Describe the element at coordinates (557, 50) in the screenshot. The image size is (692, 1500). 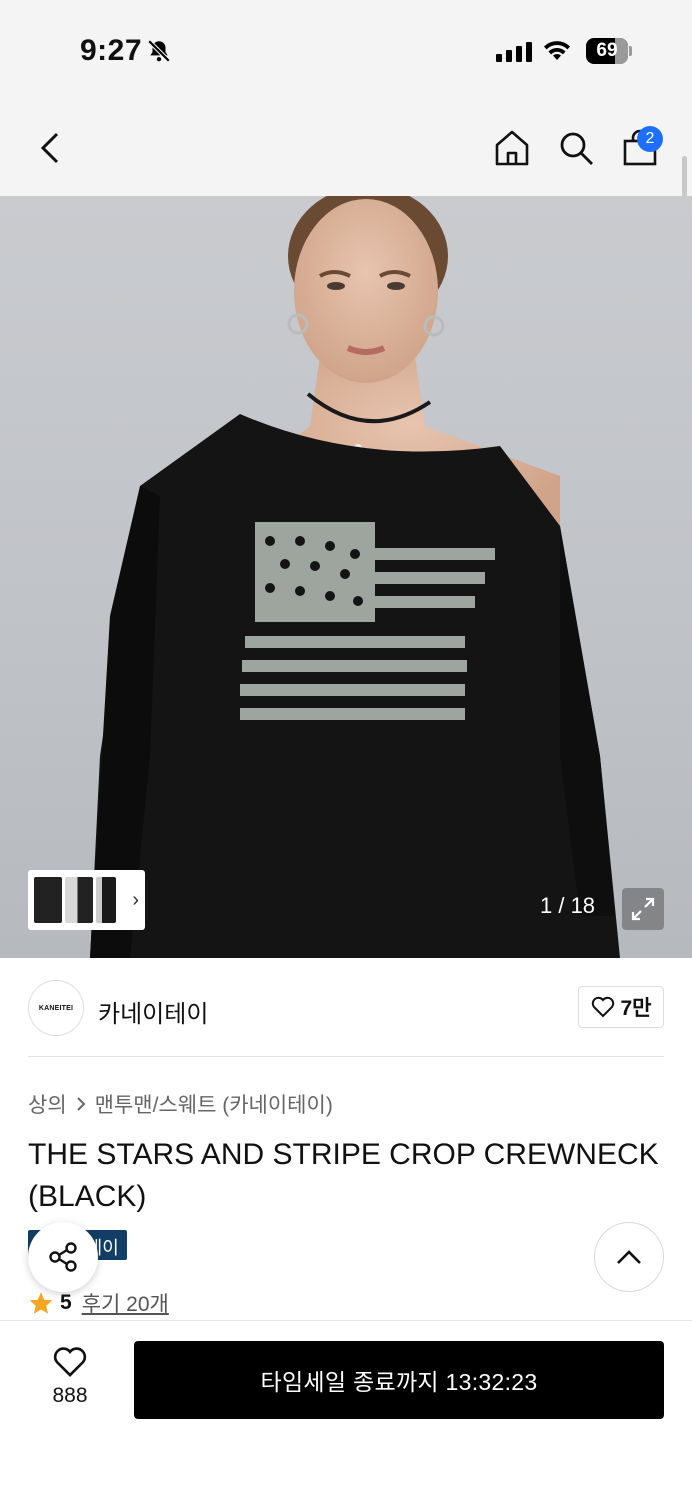
I see `wifi-icon` at that location.